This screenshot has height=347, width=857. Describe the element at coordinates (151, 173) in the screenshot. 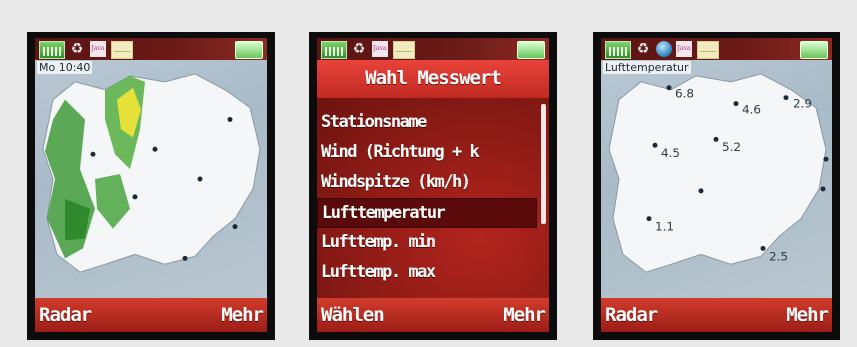

I see `switzerland-map` at that location.